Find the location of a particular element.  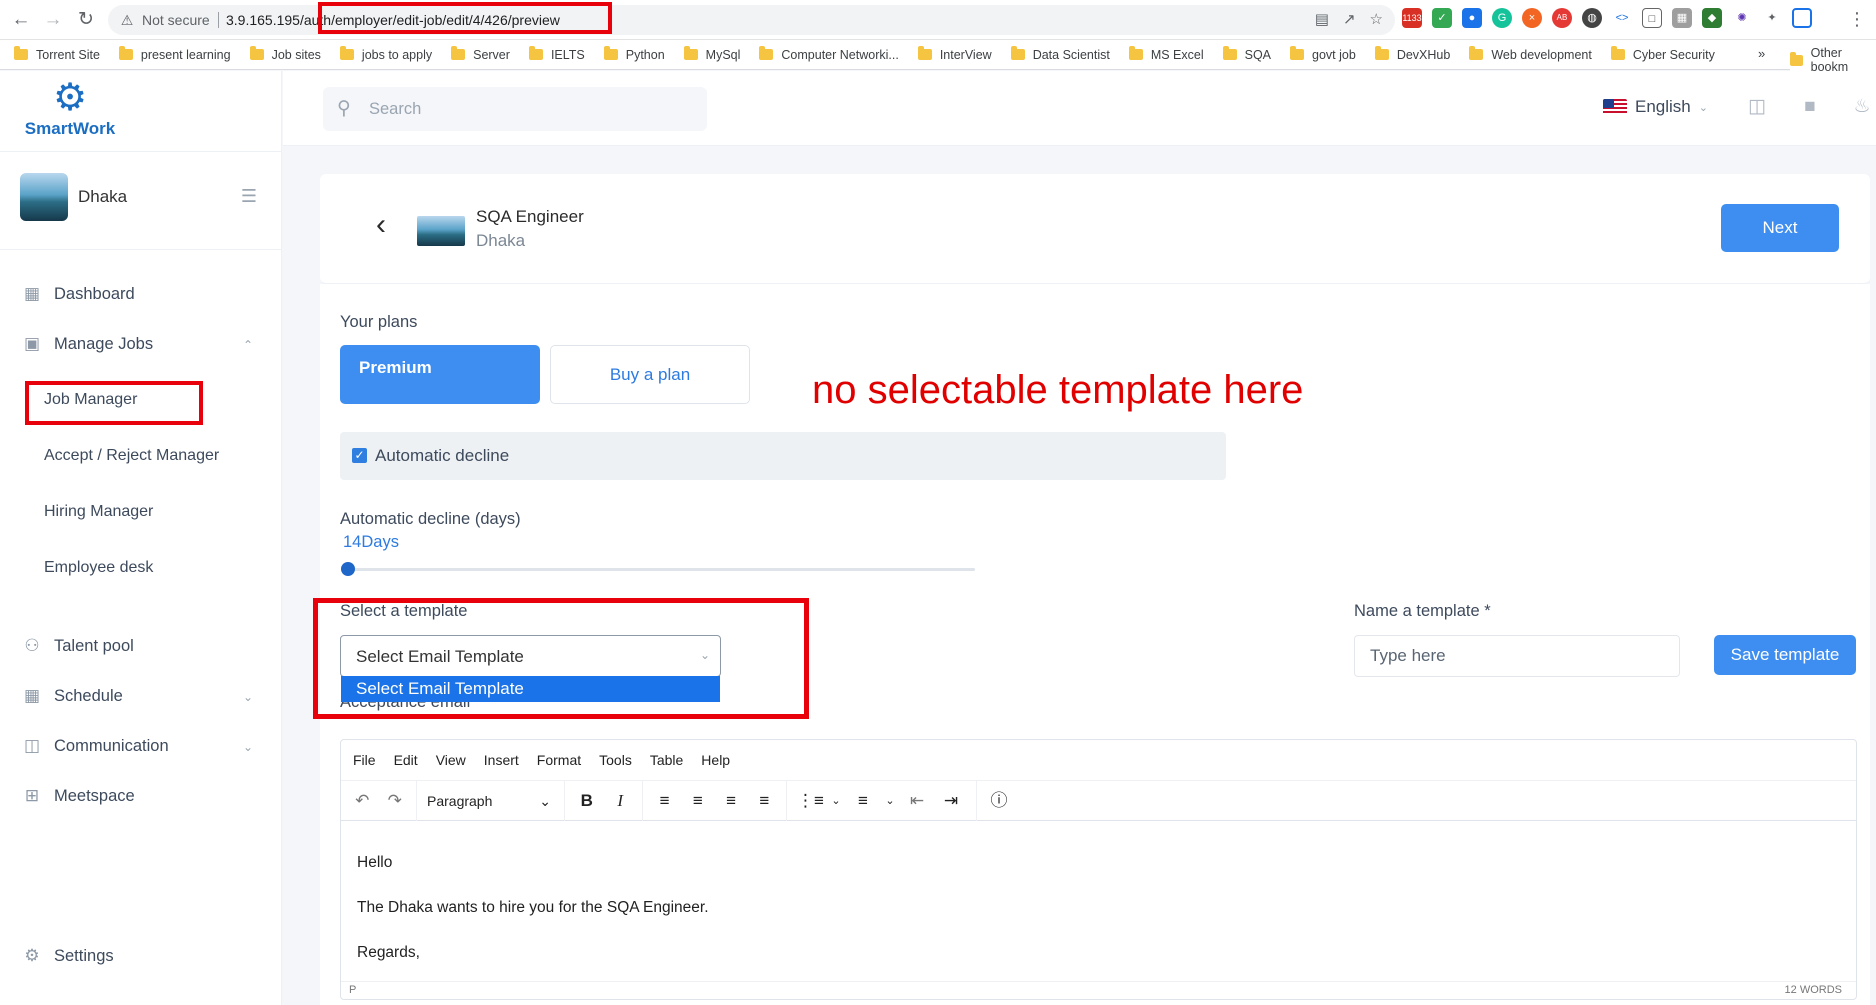

automatic-decline-toggle: ✓ Automatic decline is located at coordinates (783, 456).